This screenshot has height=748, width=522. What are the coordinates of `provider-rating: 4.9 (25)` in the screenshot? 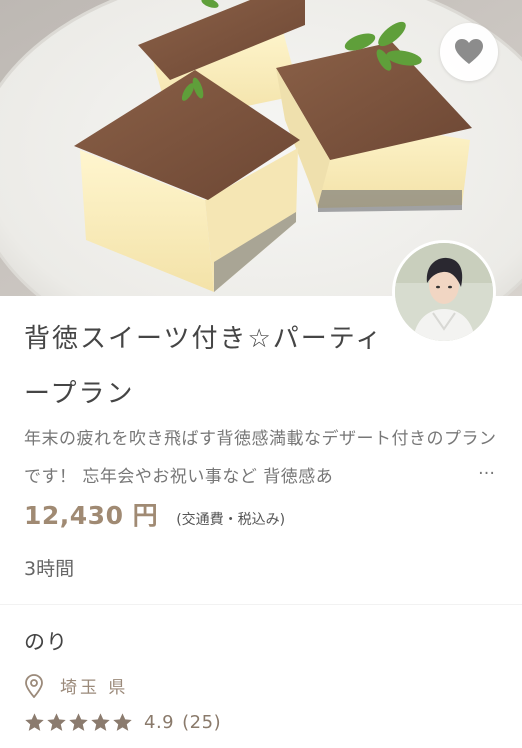 It's located at (122, 722).